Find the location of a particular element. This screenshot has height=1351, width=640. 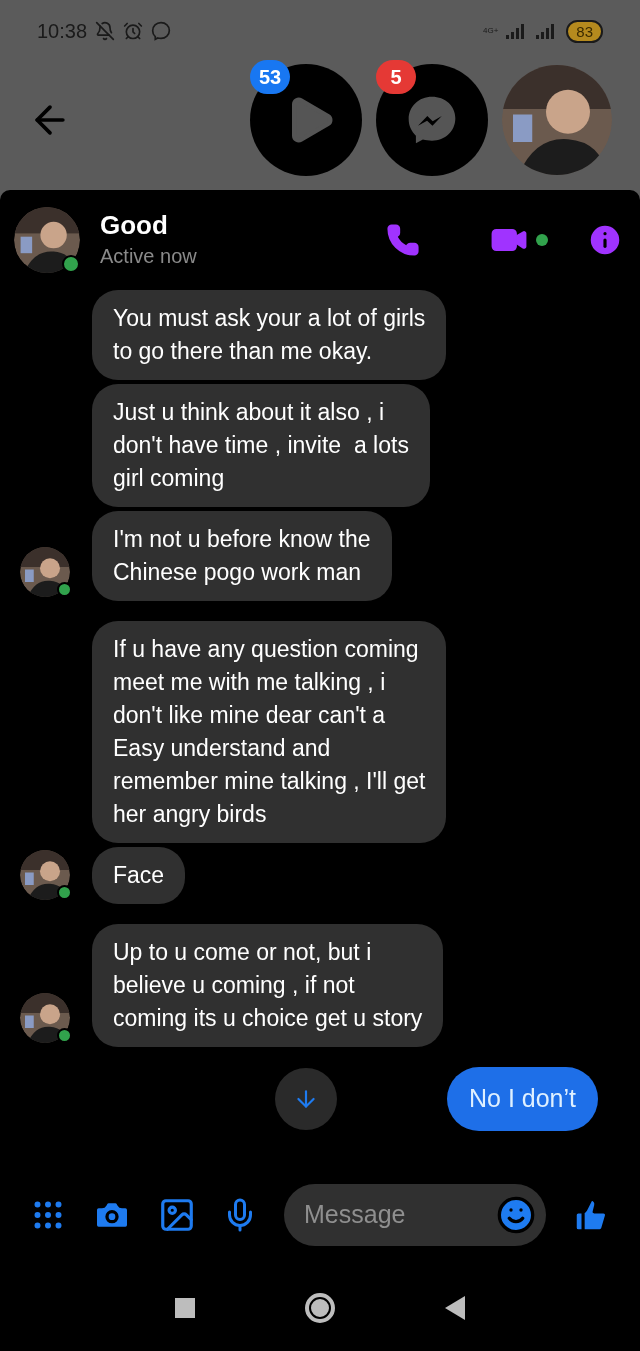

emoji-button is located at coordinates (516, 1215).